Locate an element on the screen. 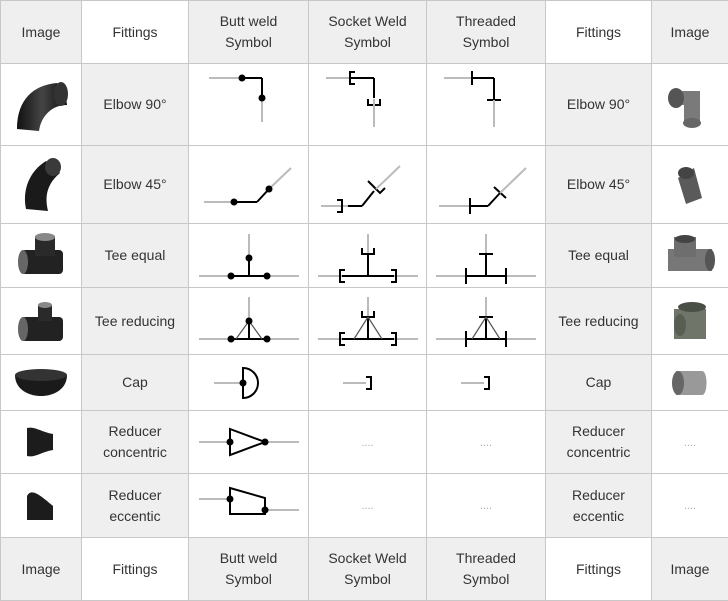 This screenshot has height=601, width=728. threaded-teered-symbol-icon is located at coordinates (486, 321).